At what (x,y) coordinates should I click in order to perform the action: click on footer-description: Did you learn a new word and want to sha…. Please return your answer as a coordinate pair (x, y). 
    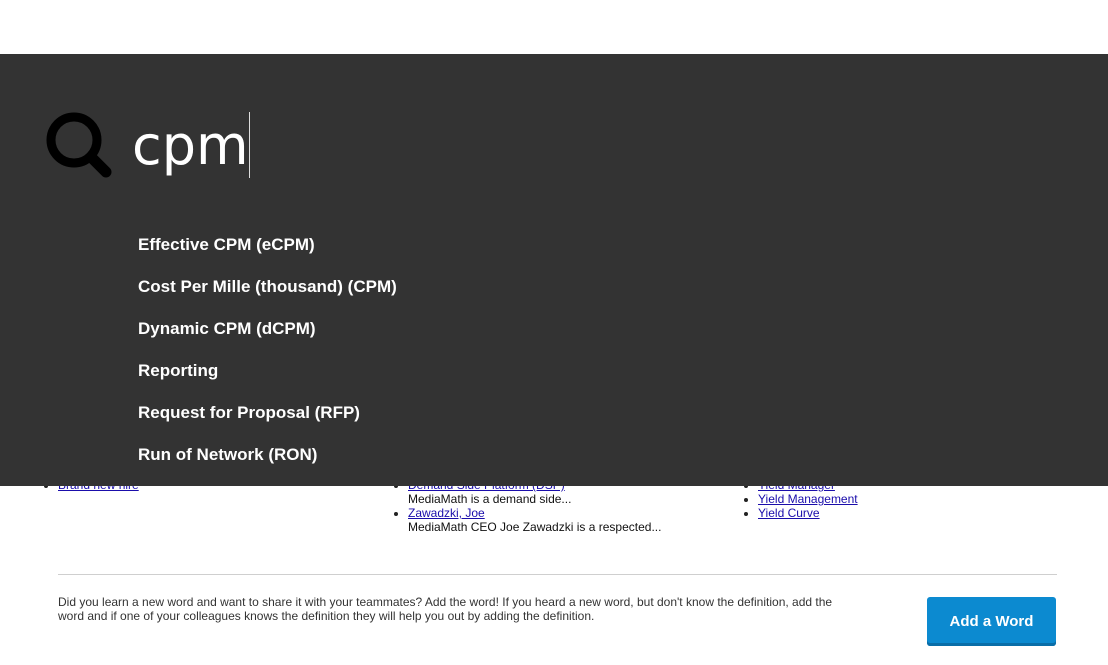
    Looking at the image, I should click on (445, 609).